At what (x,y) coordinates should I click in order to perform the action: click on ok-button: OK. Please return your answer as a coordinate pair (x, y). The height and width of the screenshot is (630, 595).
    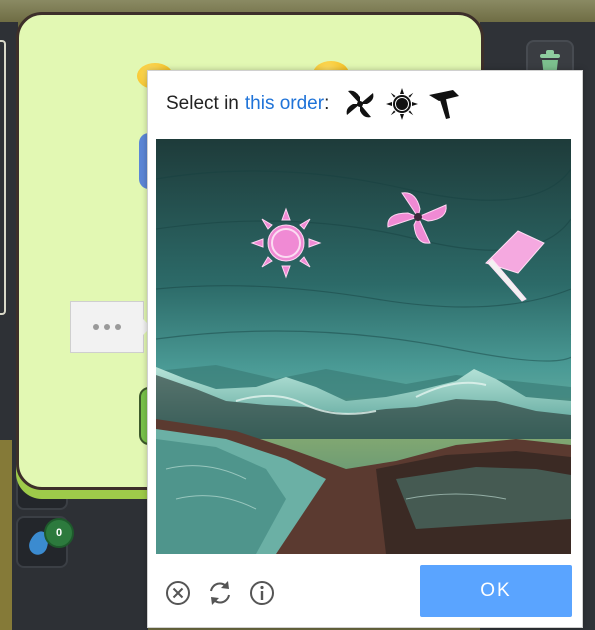
    Looking at the image, I should click on (496, 591).